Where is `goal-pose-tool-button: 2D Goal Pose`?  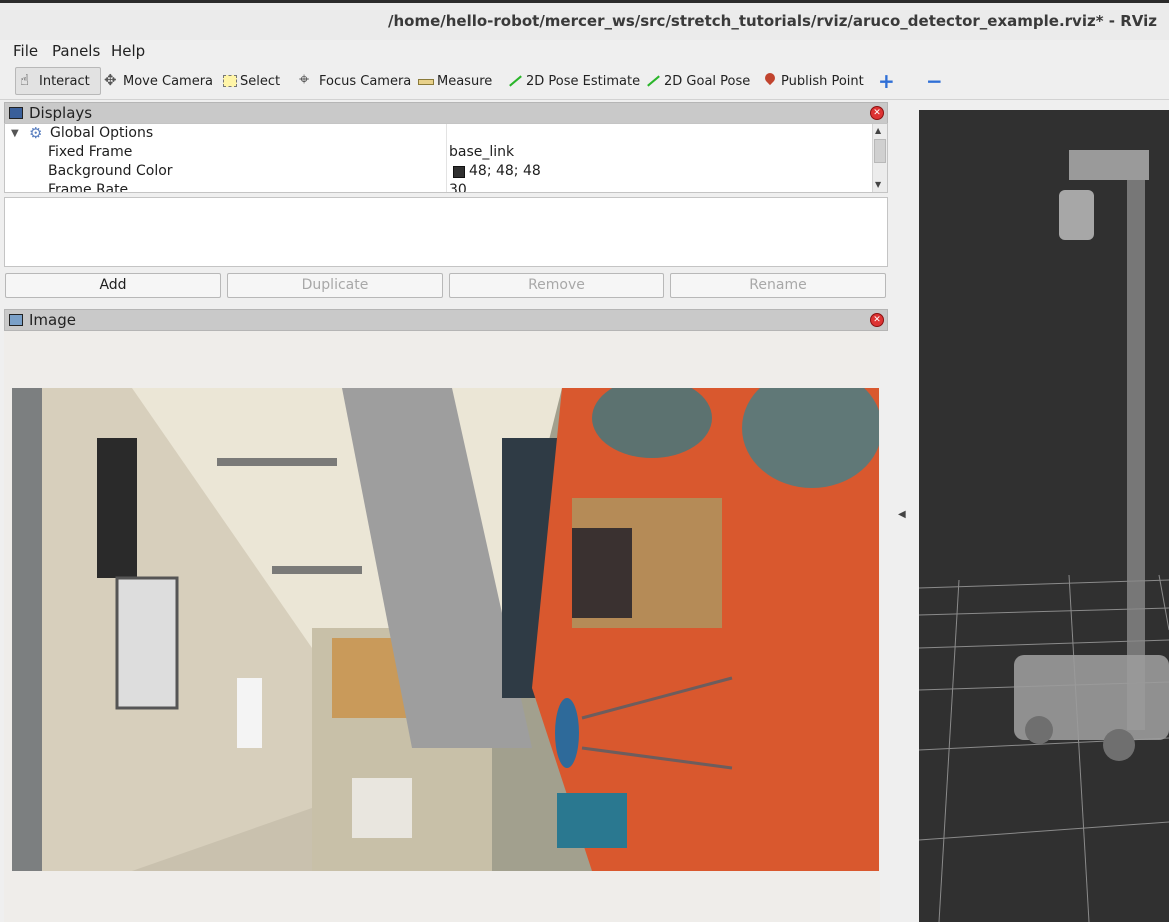 goal-pose-tool-button: 2D Goal Pose is located at coordinates (697, 81).